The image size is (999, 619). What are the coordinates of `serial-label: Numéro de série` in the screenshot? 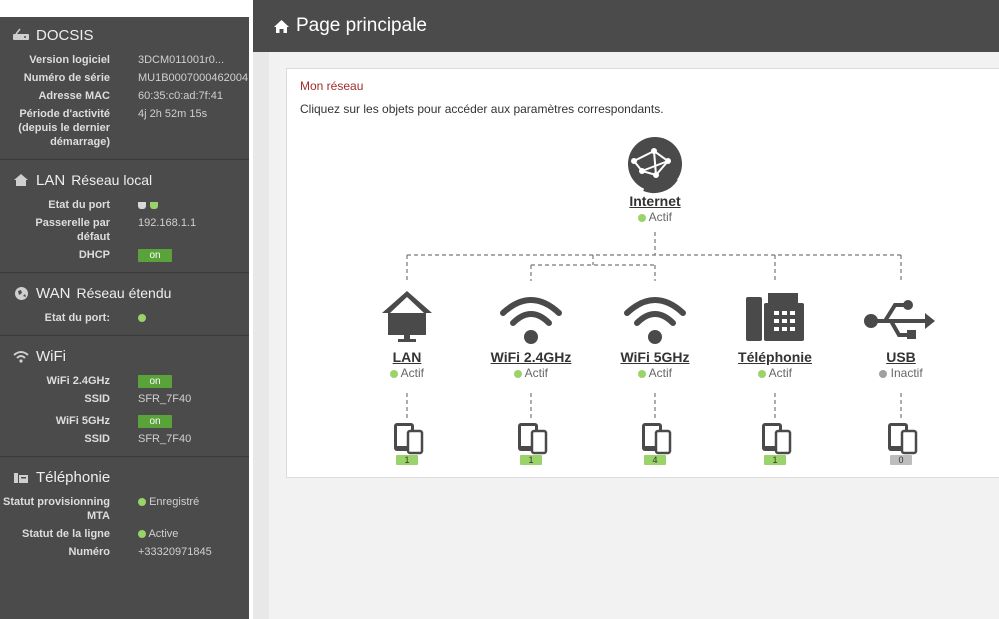 It's located at (66, 78).